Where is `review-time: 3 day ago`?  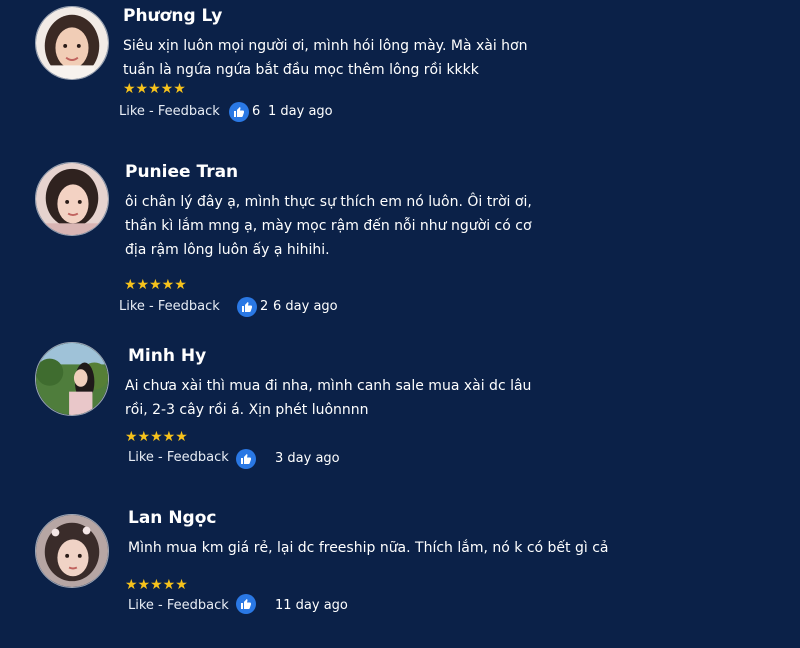 review-time: 3 day ago is located at coordinates (307, 458).